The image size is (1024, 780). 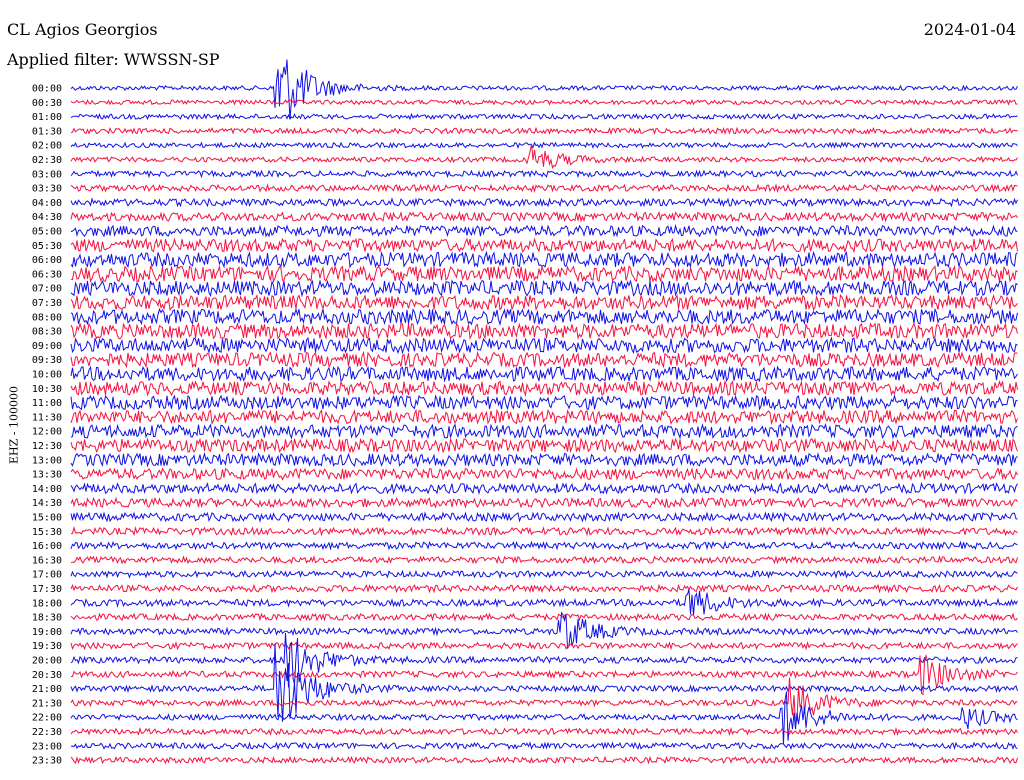 What do you see at coordinates (47, 189) in the screenshot?
I see `time-label: 03:30` at bounding box center [47, 189].